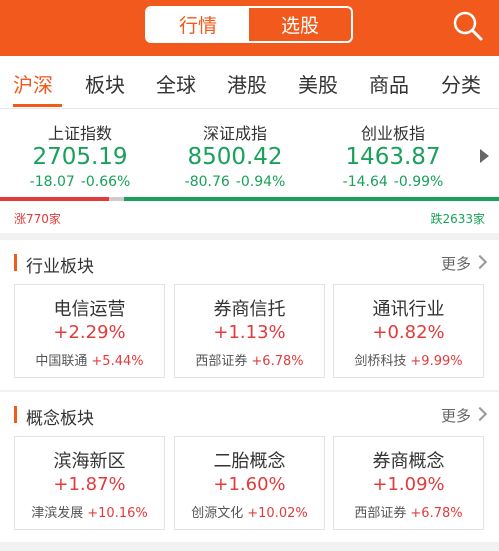 The image size is (499, 551). Describe the element at coordinates (468, 26) in the screenshot. I see `search-icon` at that location.